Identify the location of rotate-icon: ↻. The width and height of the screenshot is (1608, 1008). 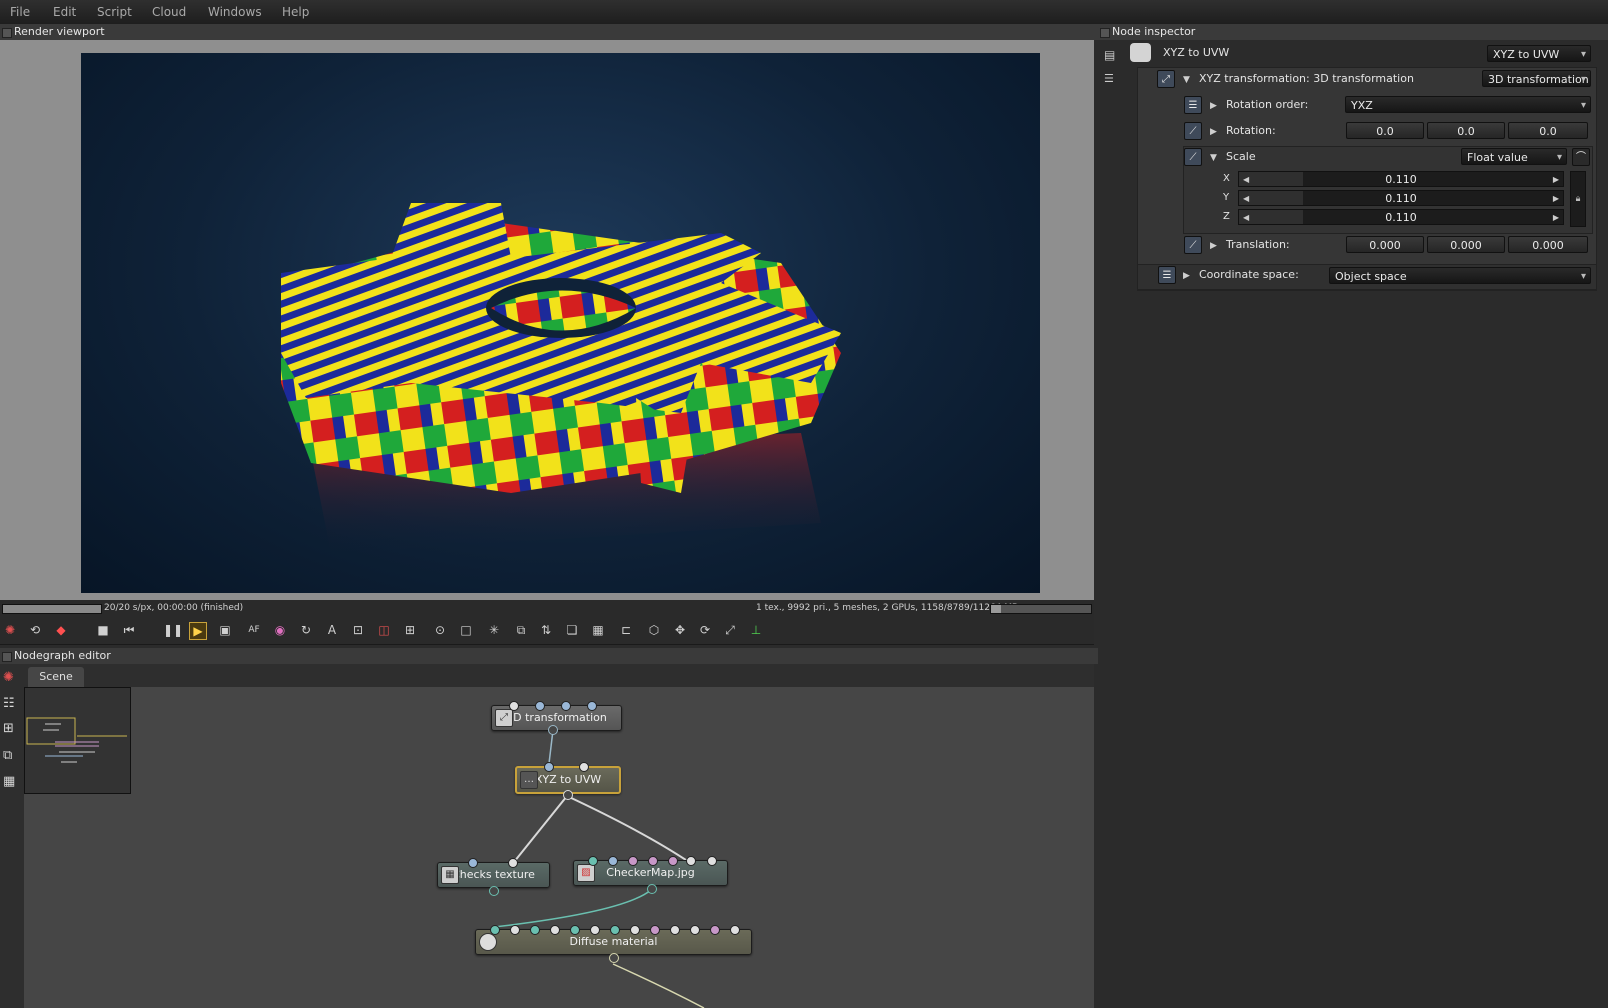
(306, 630).